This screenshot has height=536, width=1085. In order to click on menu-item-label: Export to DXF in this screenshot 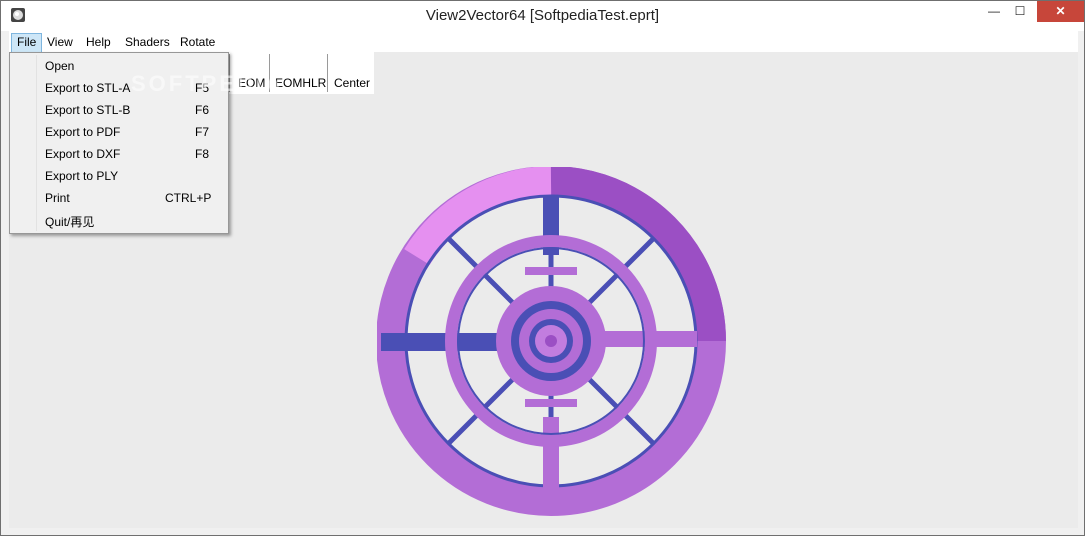, I will do `click(83, 154)`.